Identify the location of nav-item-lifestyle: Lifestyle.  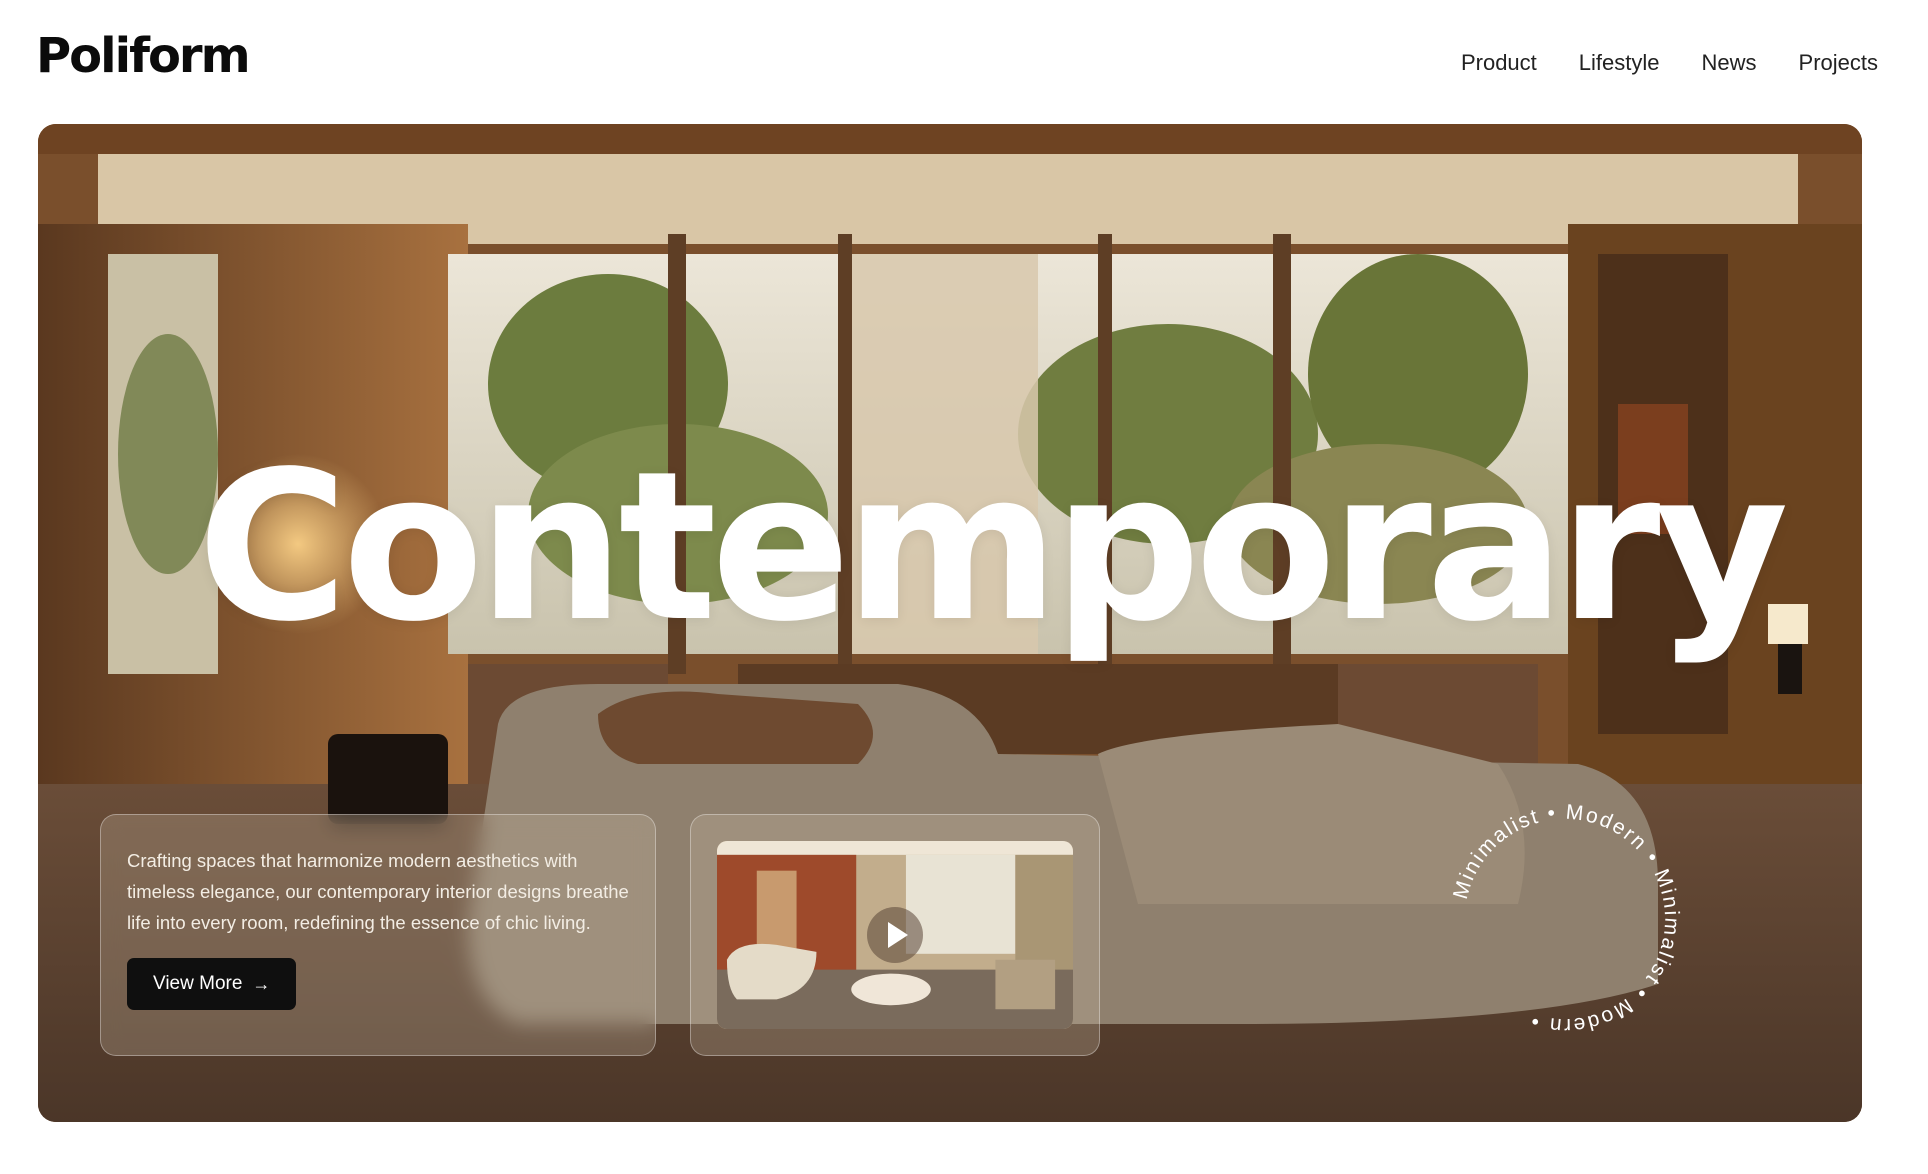
(1619, 63).